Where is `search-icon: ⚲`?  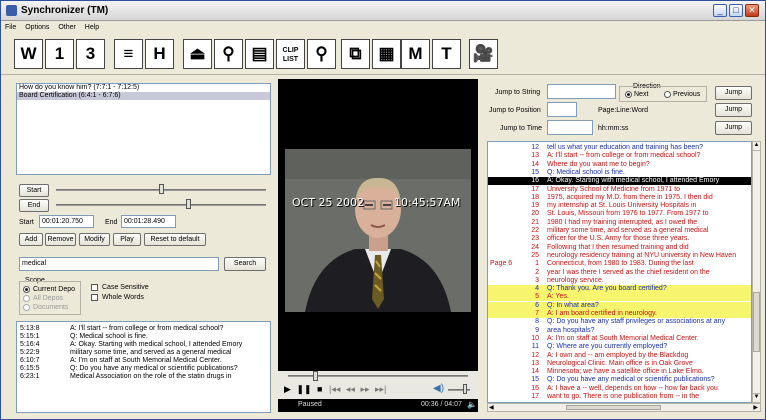 search-icon: ⚲ is located at coordinates (228, 54).